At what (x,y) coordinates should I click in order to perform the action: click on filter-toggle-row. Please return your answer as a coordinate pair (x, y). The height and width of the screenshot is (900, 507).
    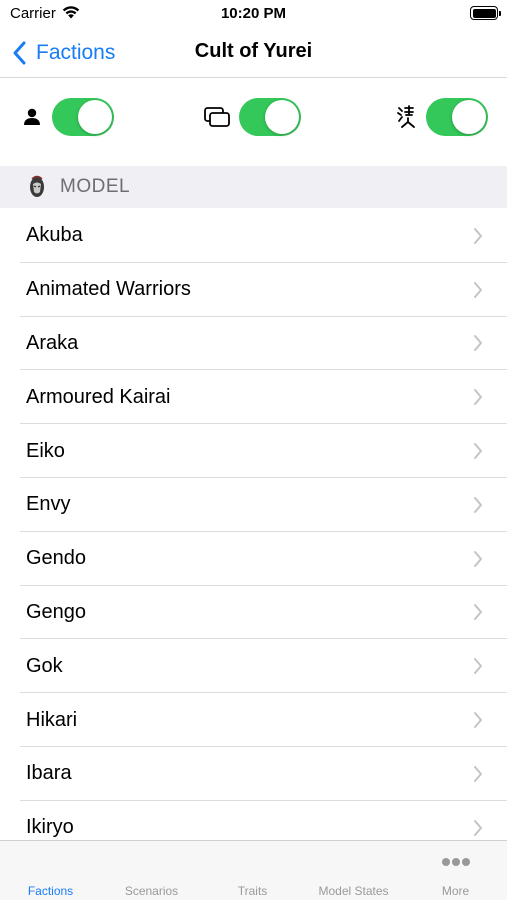
    Looking at the image, I should click on (253, 122).